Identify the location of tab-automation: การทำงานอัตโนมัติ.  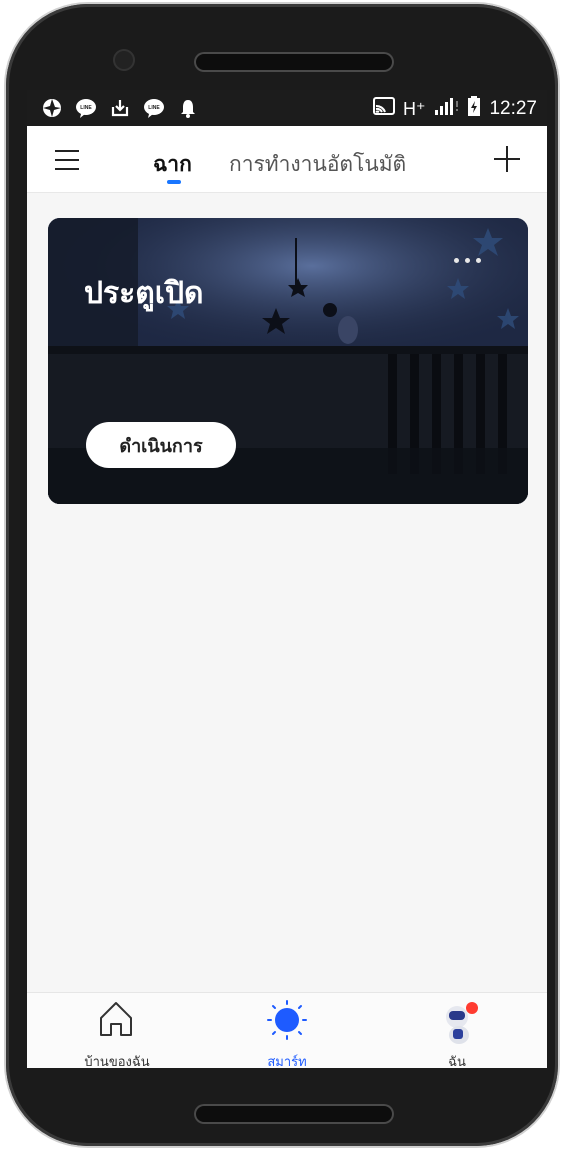
(317, 164).